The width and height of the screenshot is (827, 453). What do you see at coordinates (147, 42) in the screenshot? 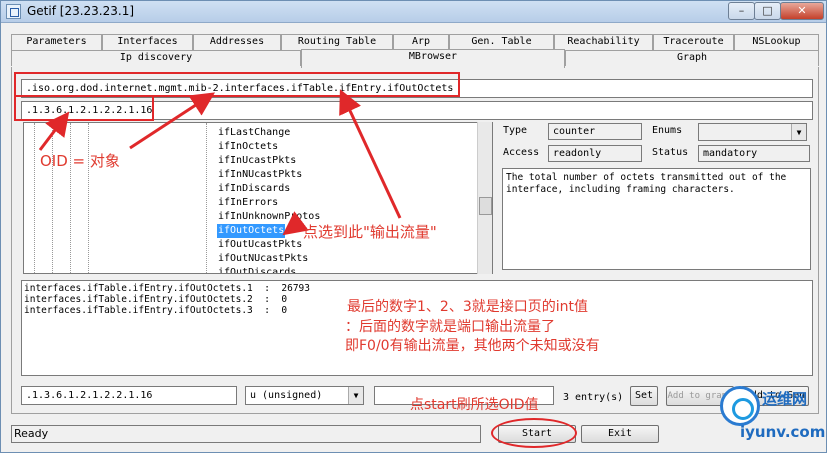
I see `tab-interfaces: Interfaces` at bounding box center [147, 42].